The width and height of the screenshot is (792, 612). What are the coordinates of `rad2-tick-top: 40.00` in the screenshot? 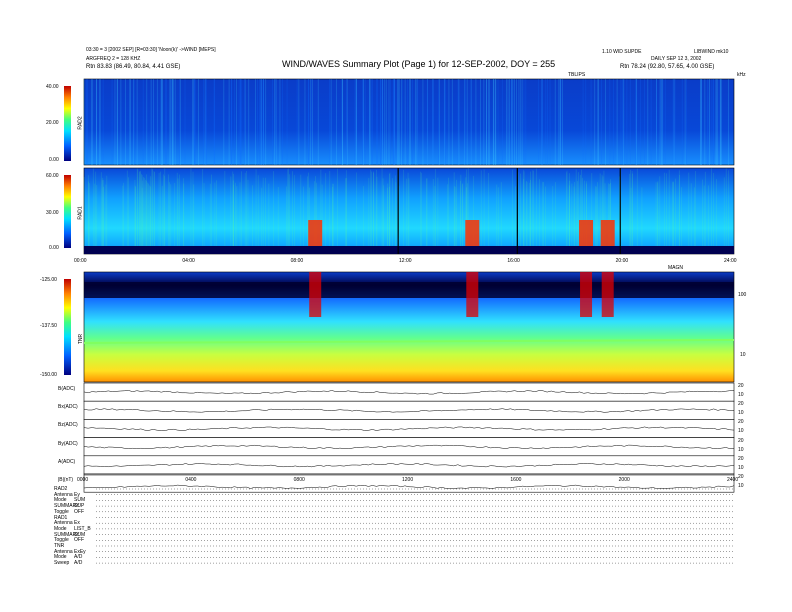 It's located at (52, 87).